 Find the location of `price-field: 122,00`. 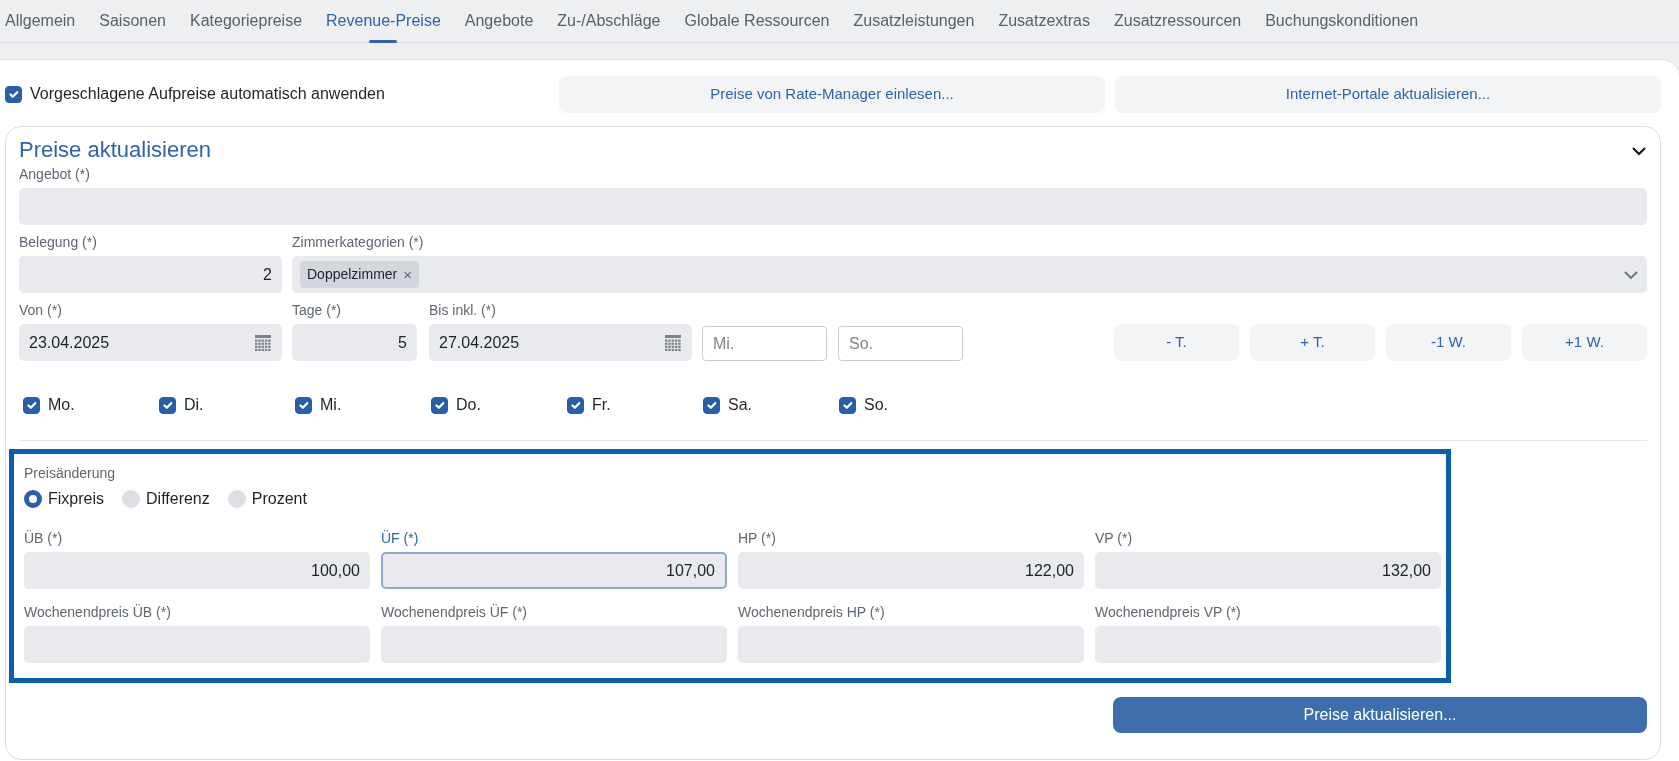

price-field: 122,00 is located at coordinates (911, 570).